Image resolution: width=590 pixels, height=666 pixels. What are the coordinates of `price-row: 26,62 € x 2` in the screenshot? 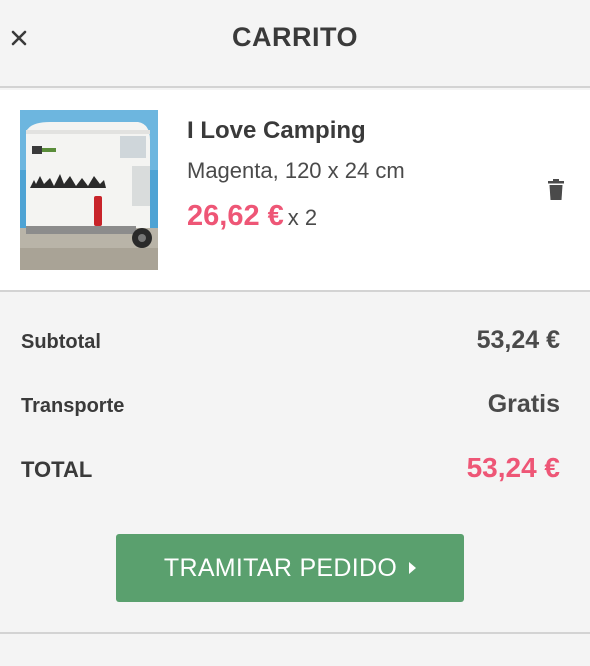 It's located at (252, 216).